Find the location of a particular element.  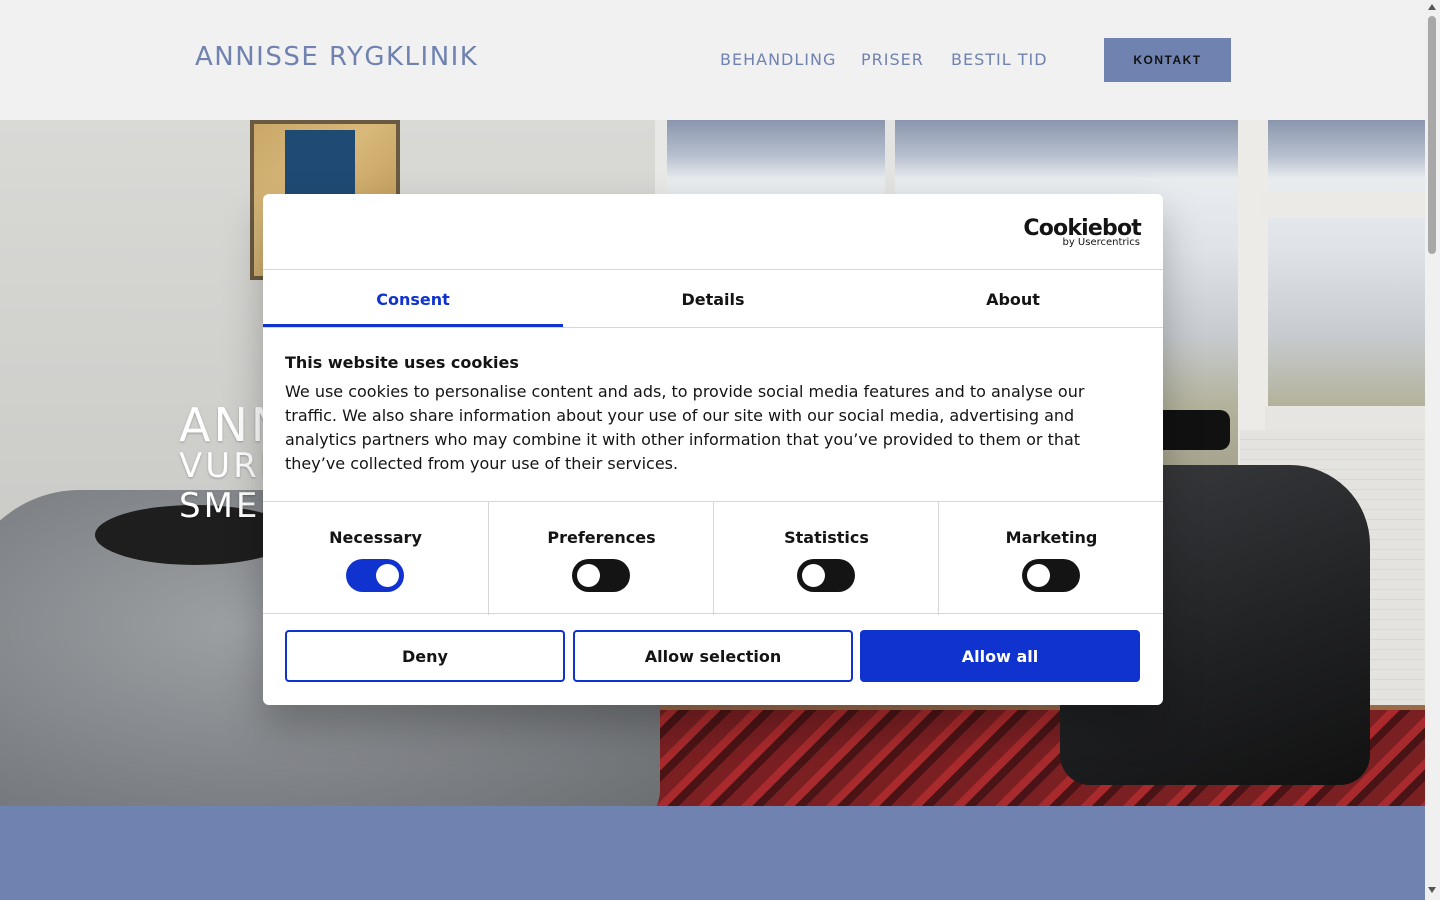

nav-link-priser: PRISER is located at coordinates (892, 59).